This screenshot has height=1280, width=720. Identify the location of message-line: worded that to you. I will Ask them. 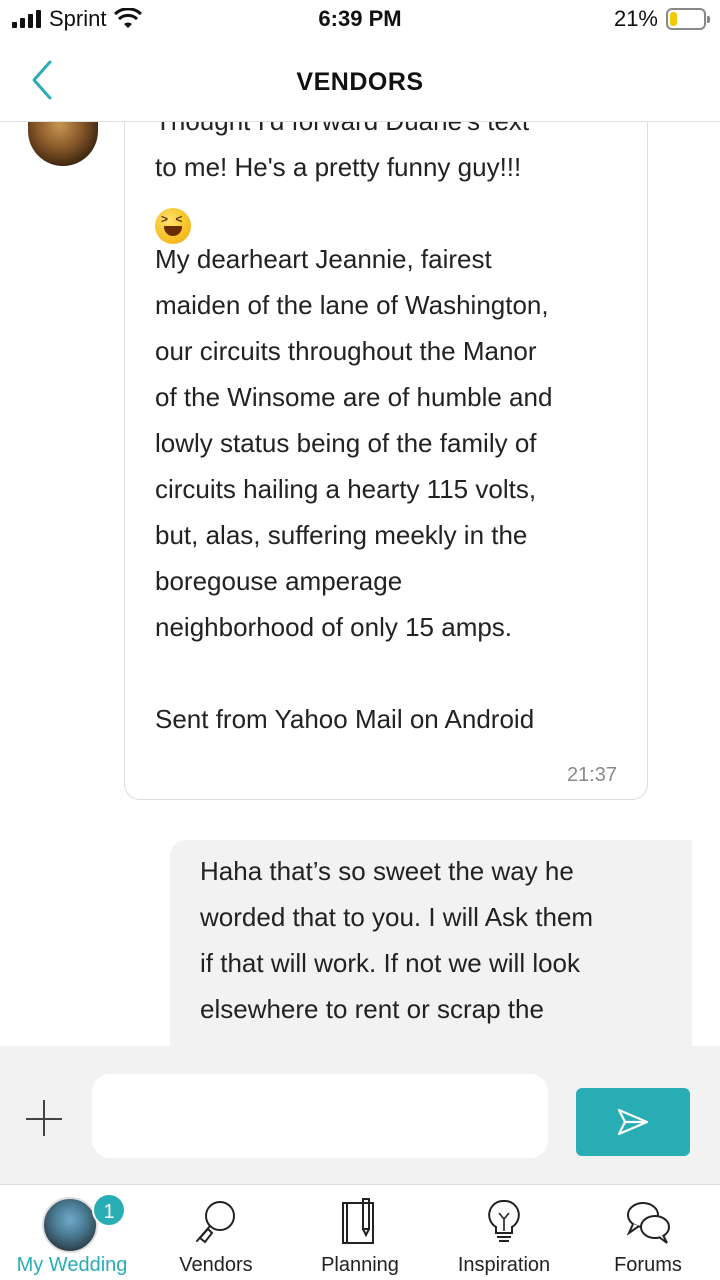
(397, 917).